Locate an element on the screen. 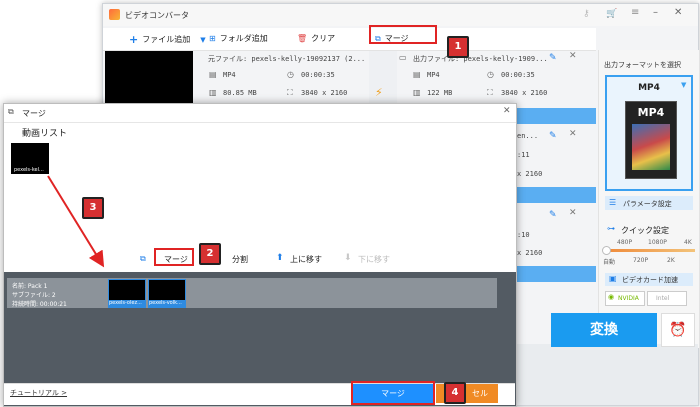 This screenshot has width=700, height=407. arrow-annotation is located at coordinates (76, 221).